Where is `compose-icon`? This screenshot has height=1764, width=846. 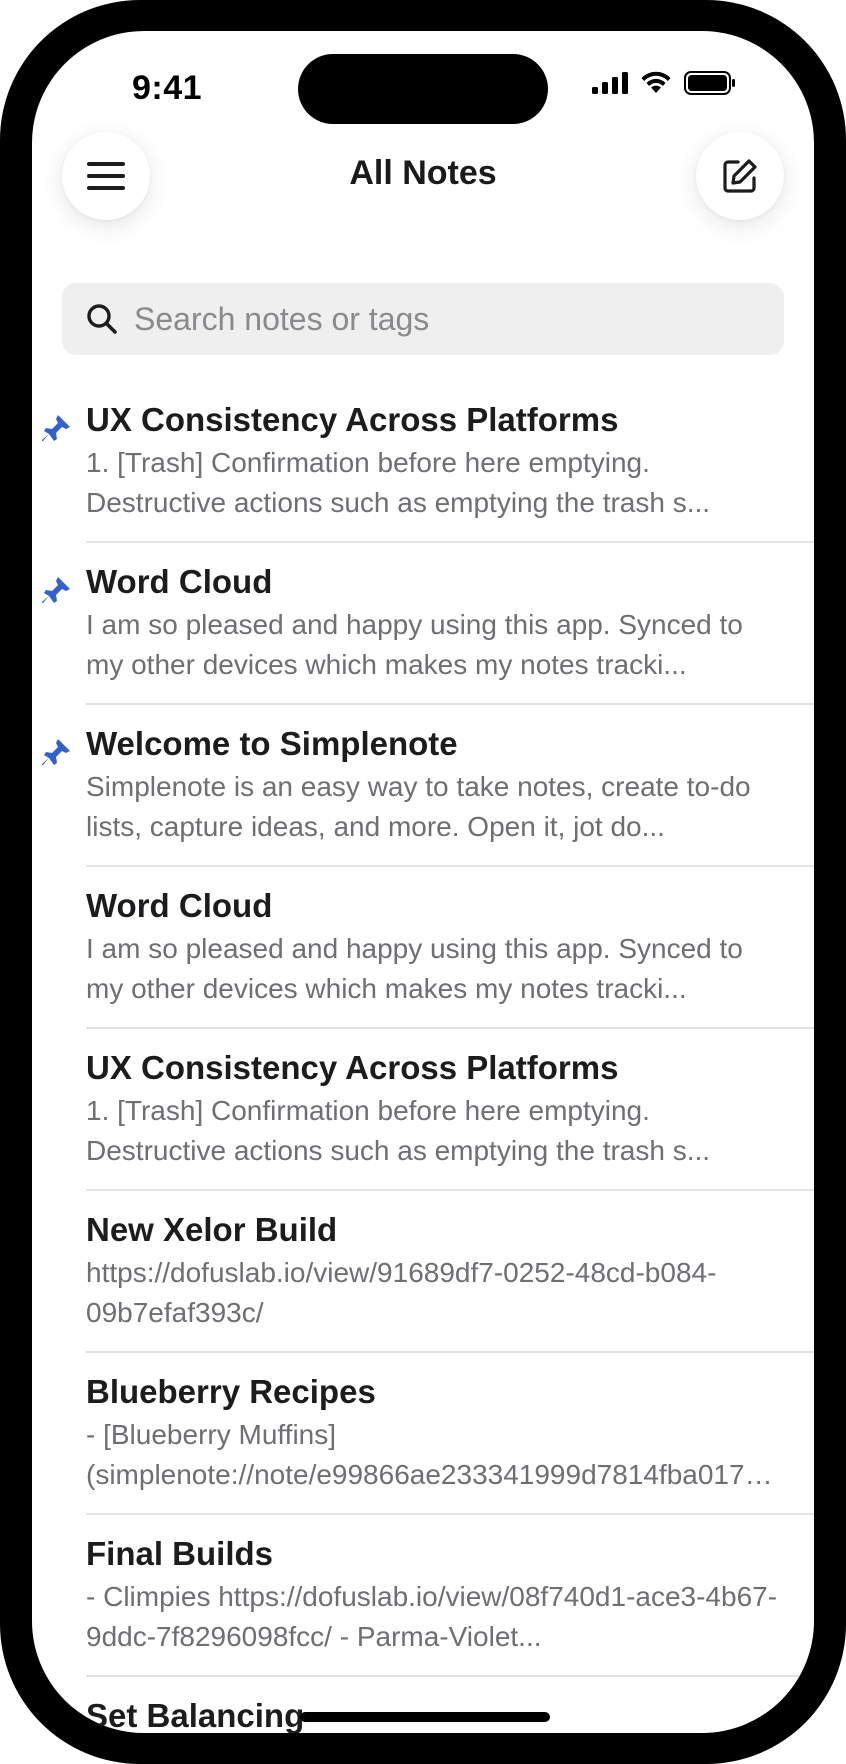 compose-icon is located at coordinates (740, 176).